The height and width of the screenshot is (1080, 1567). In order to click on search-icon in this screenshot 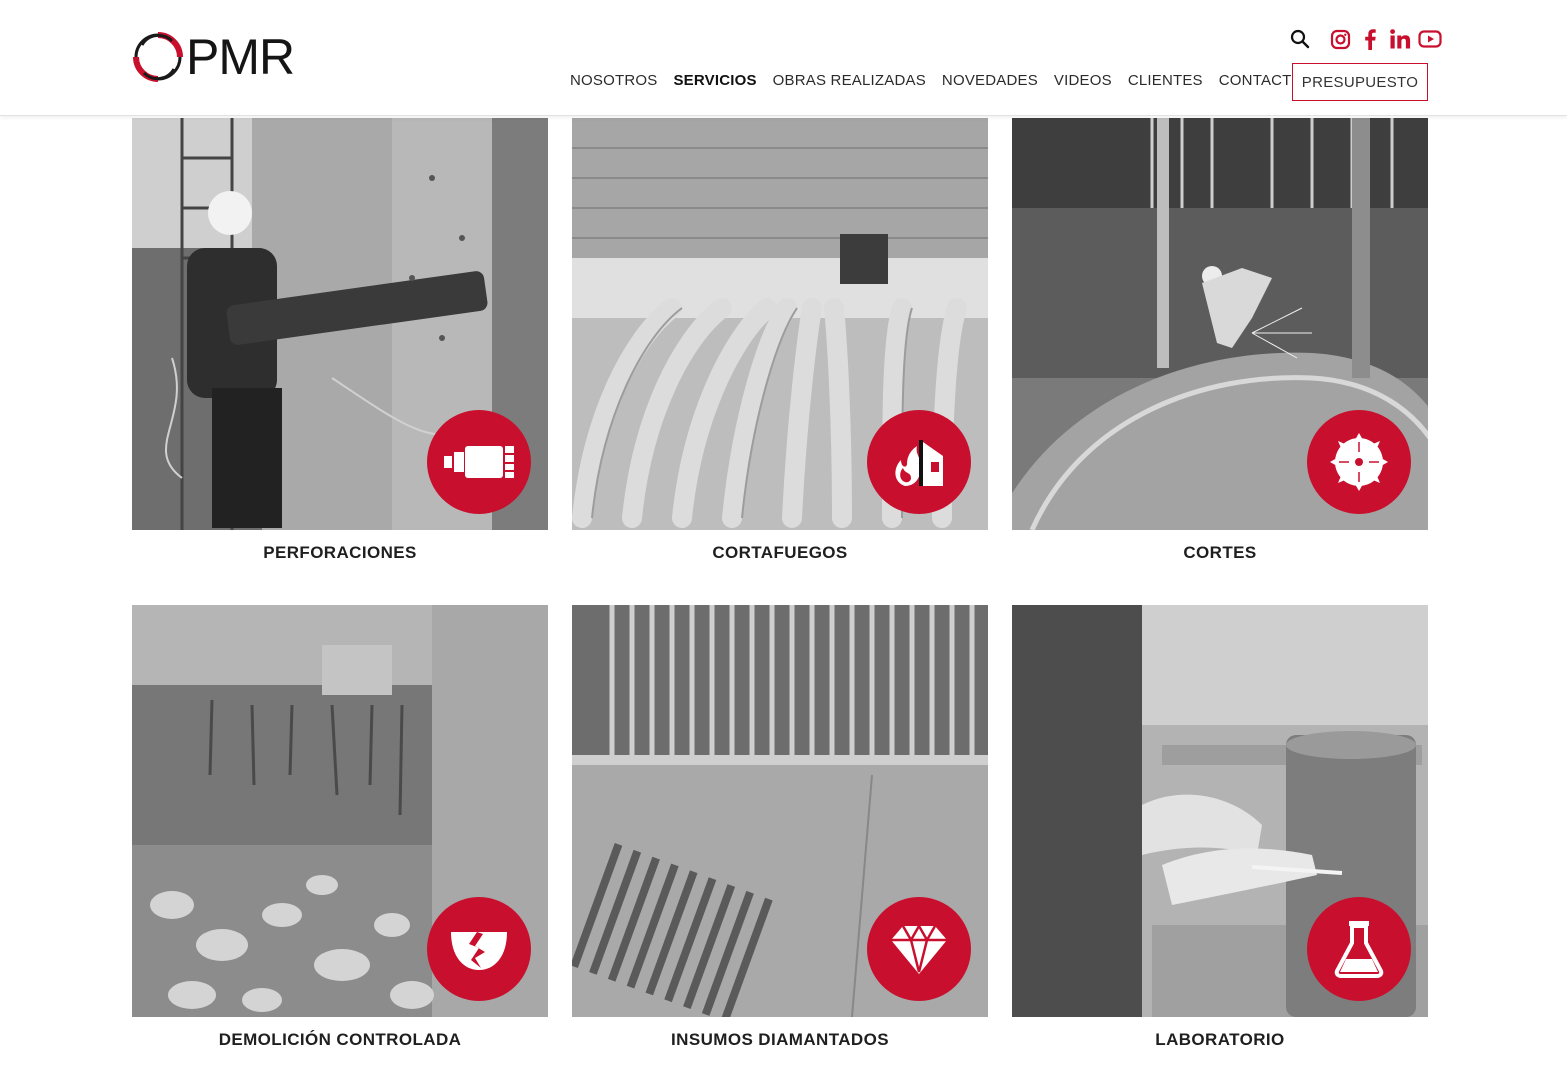, I will do `click(1300, 39)`.